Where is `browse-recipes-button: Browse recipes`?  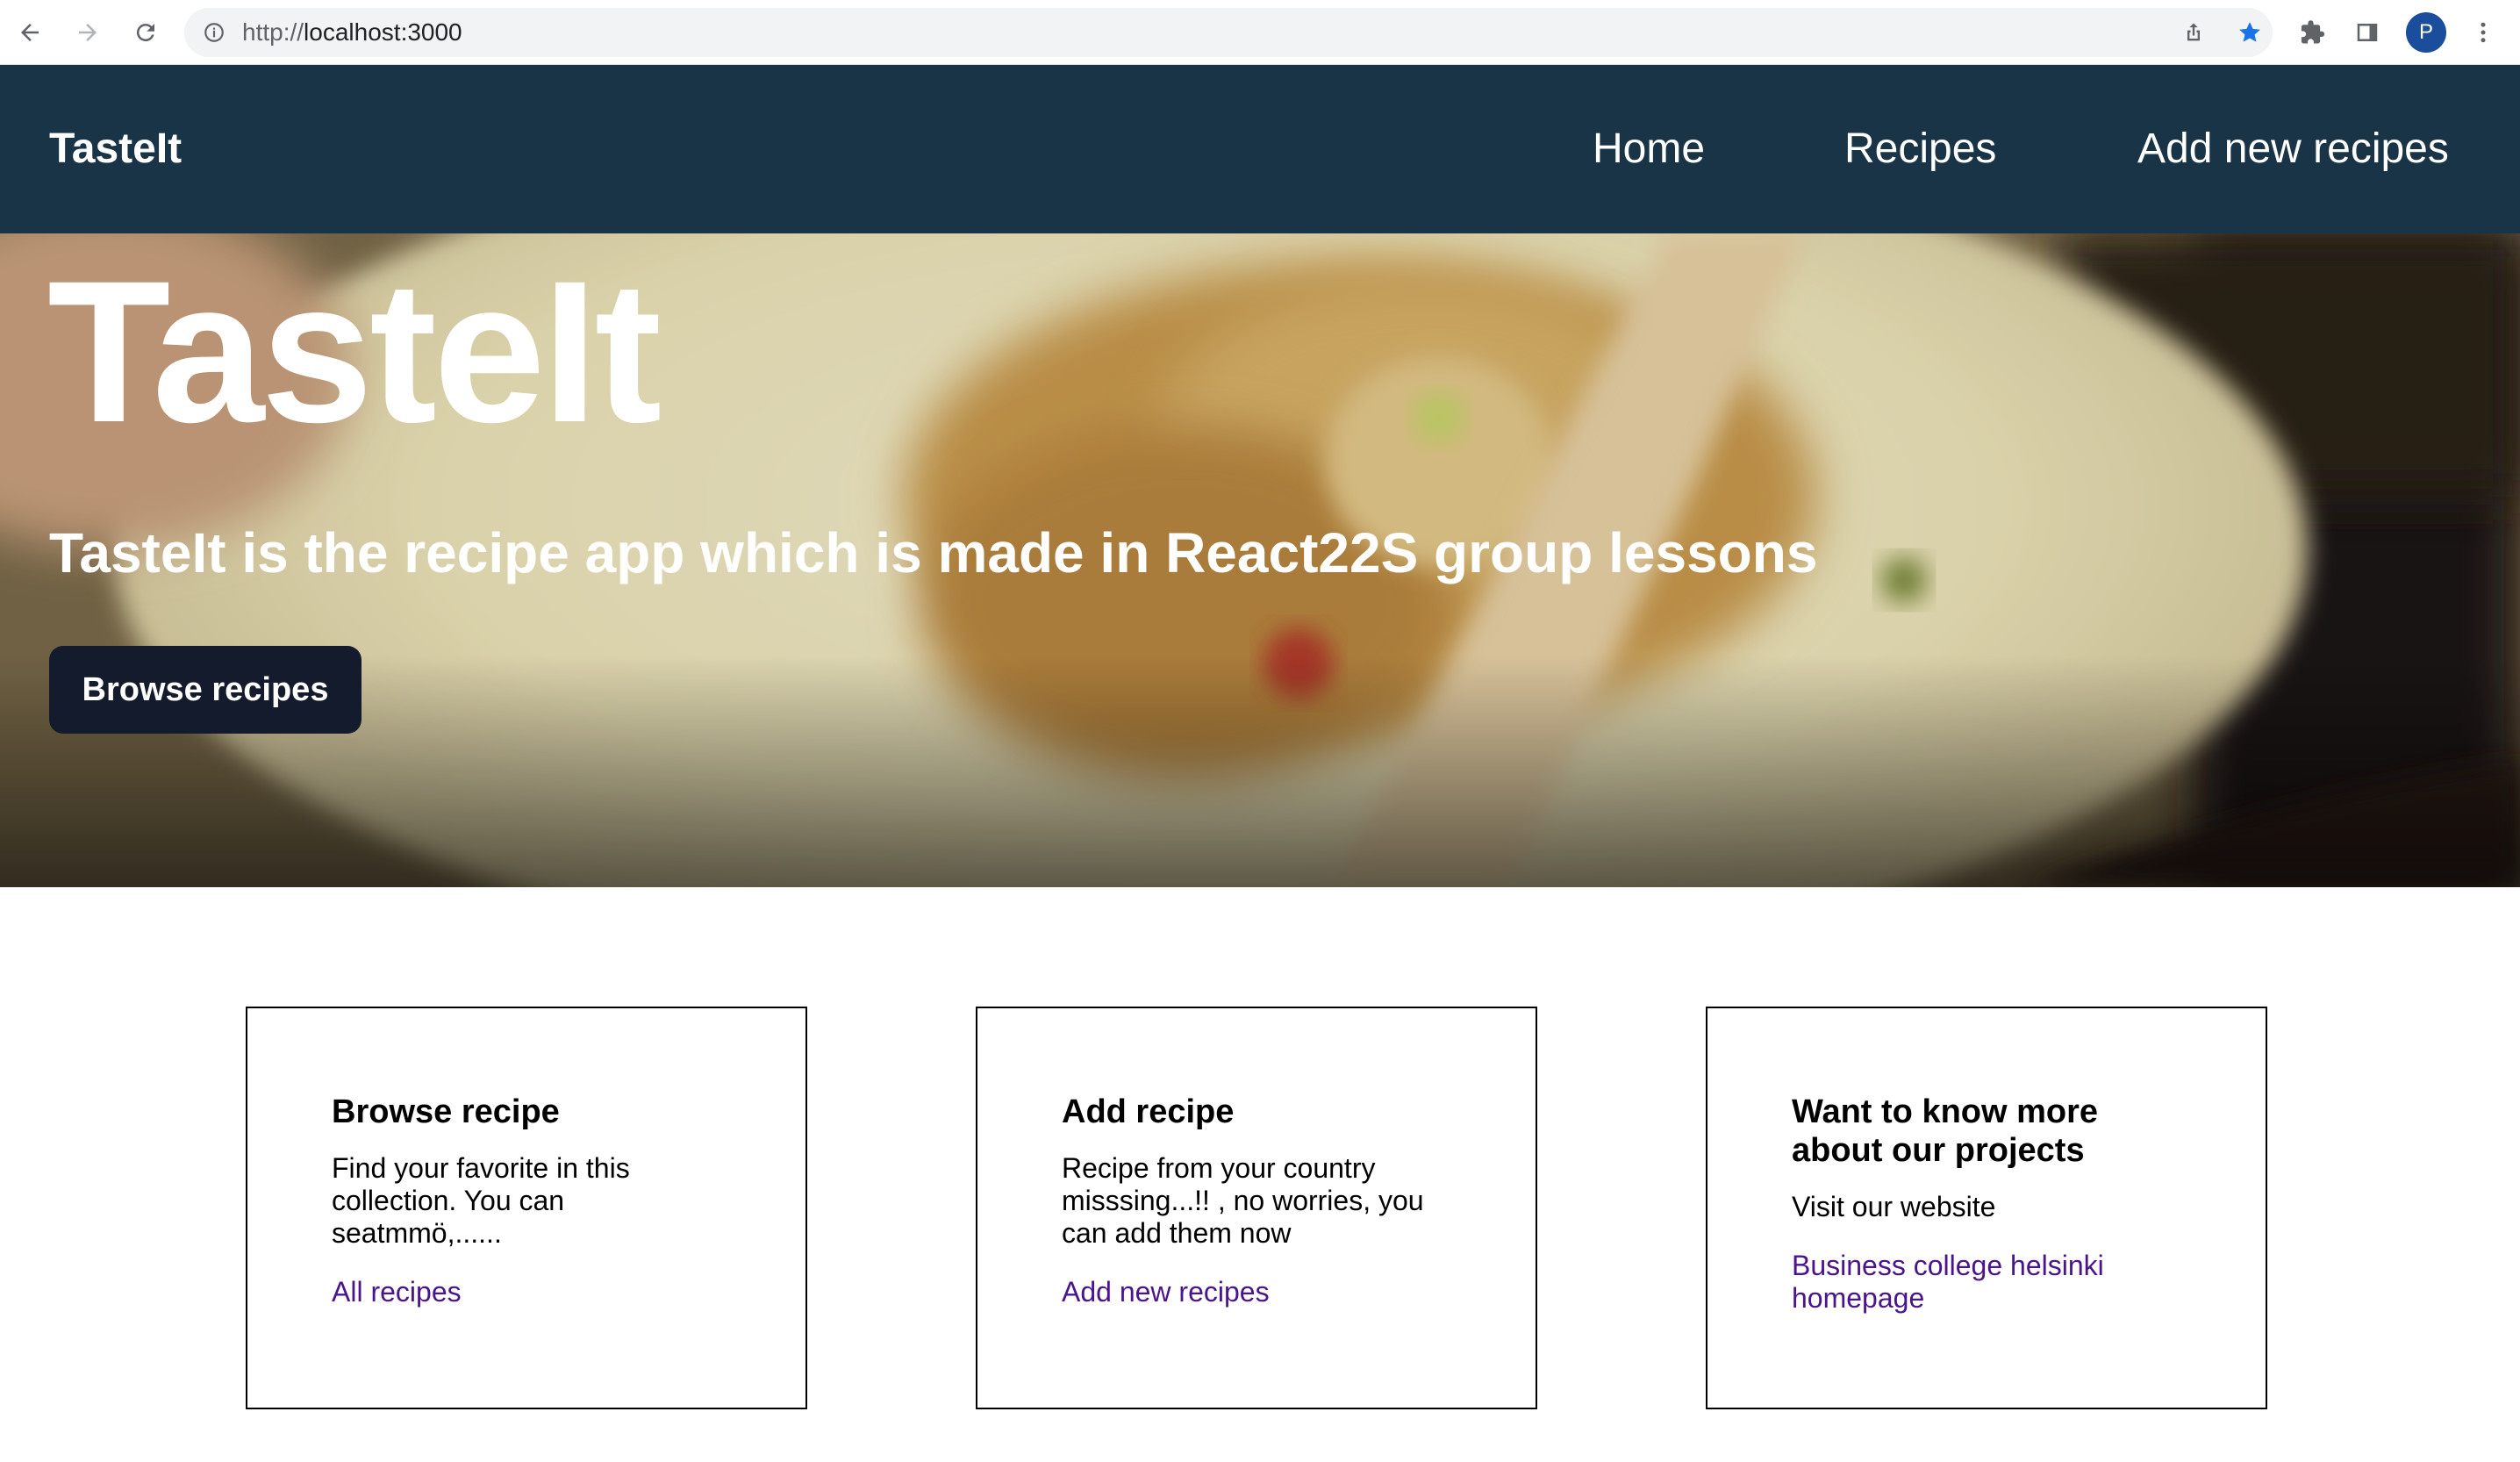
browse-recipes-button: Browse recipes is located at coordinates (205, 690).